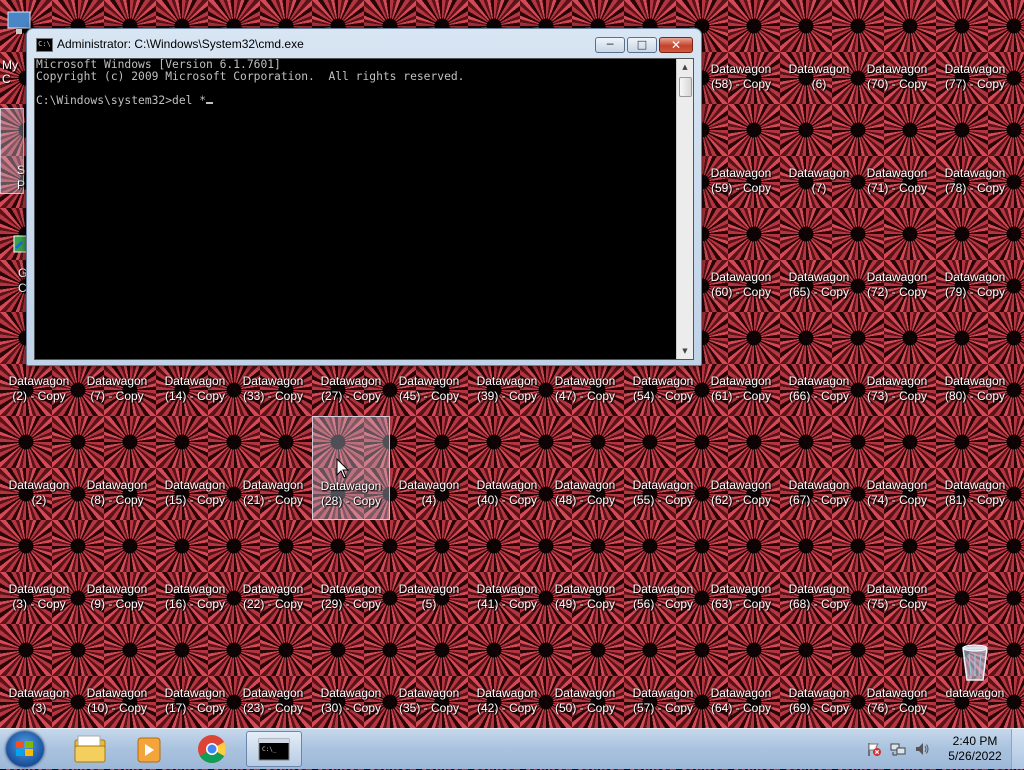 The height and width of the screenshot is (770, 1024). I want to click on close-button: ✕, so click(676, 45).